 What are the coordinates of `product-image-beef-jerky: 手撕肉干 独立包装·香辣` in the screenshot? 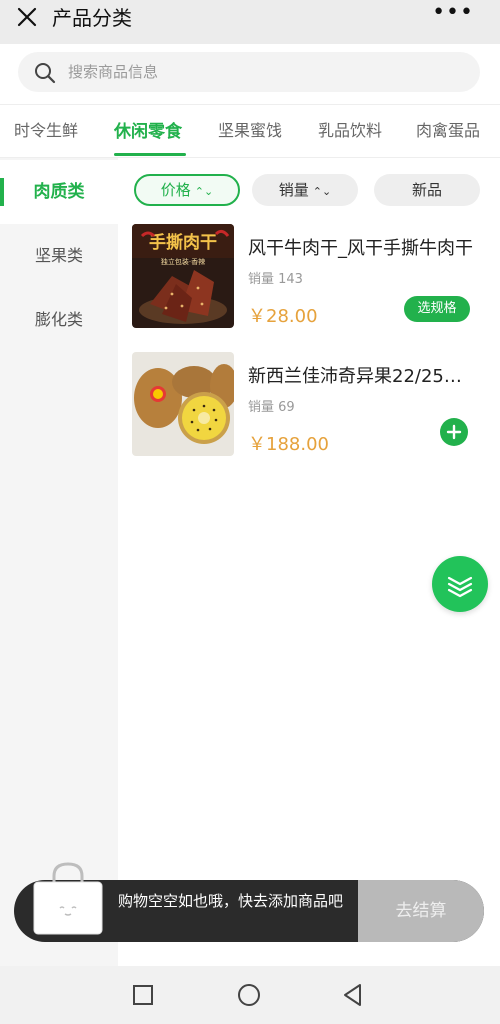 It's located at (183, 276).